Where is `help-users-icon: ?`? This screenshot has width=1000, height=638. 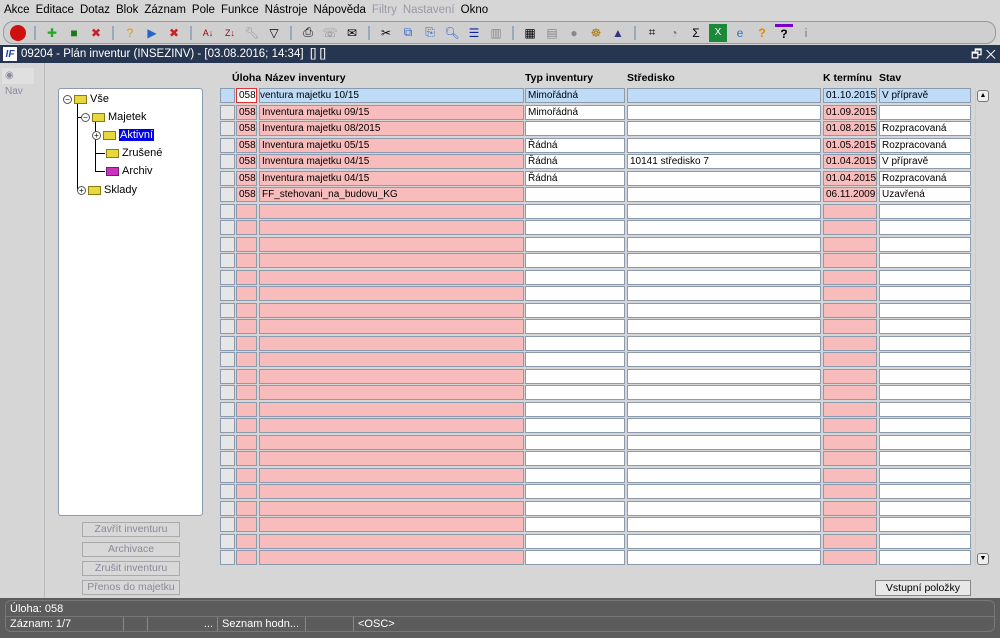
help-users-icon: ? is located at coordinates (762, 33).